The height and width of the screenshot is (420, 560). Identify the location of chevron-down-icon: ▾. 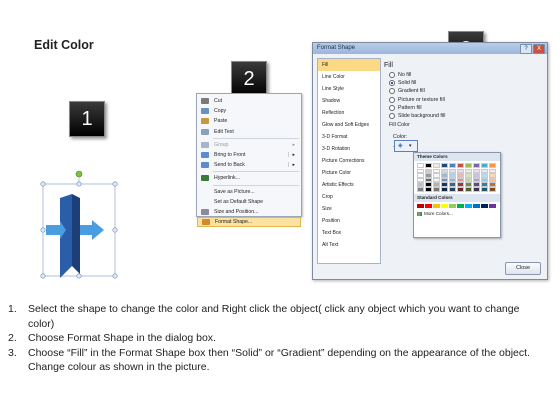
(410, 146).